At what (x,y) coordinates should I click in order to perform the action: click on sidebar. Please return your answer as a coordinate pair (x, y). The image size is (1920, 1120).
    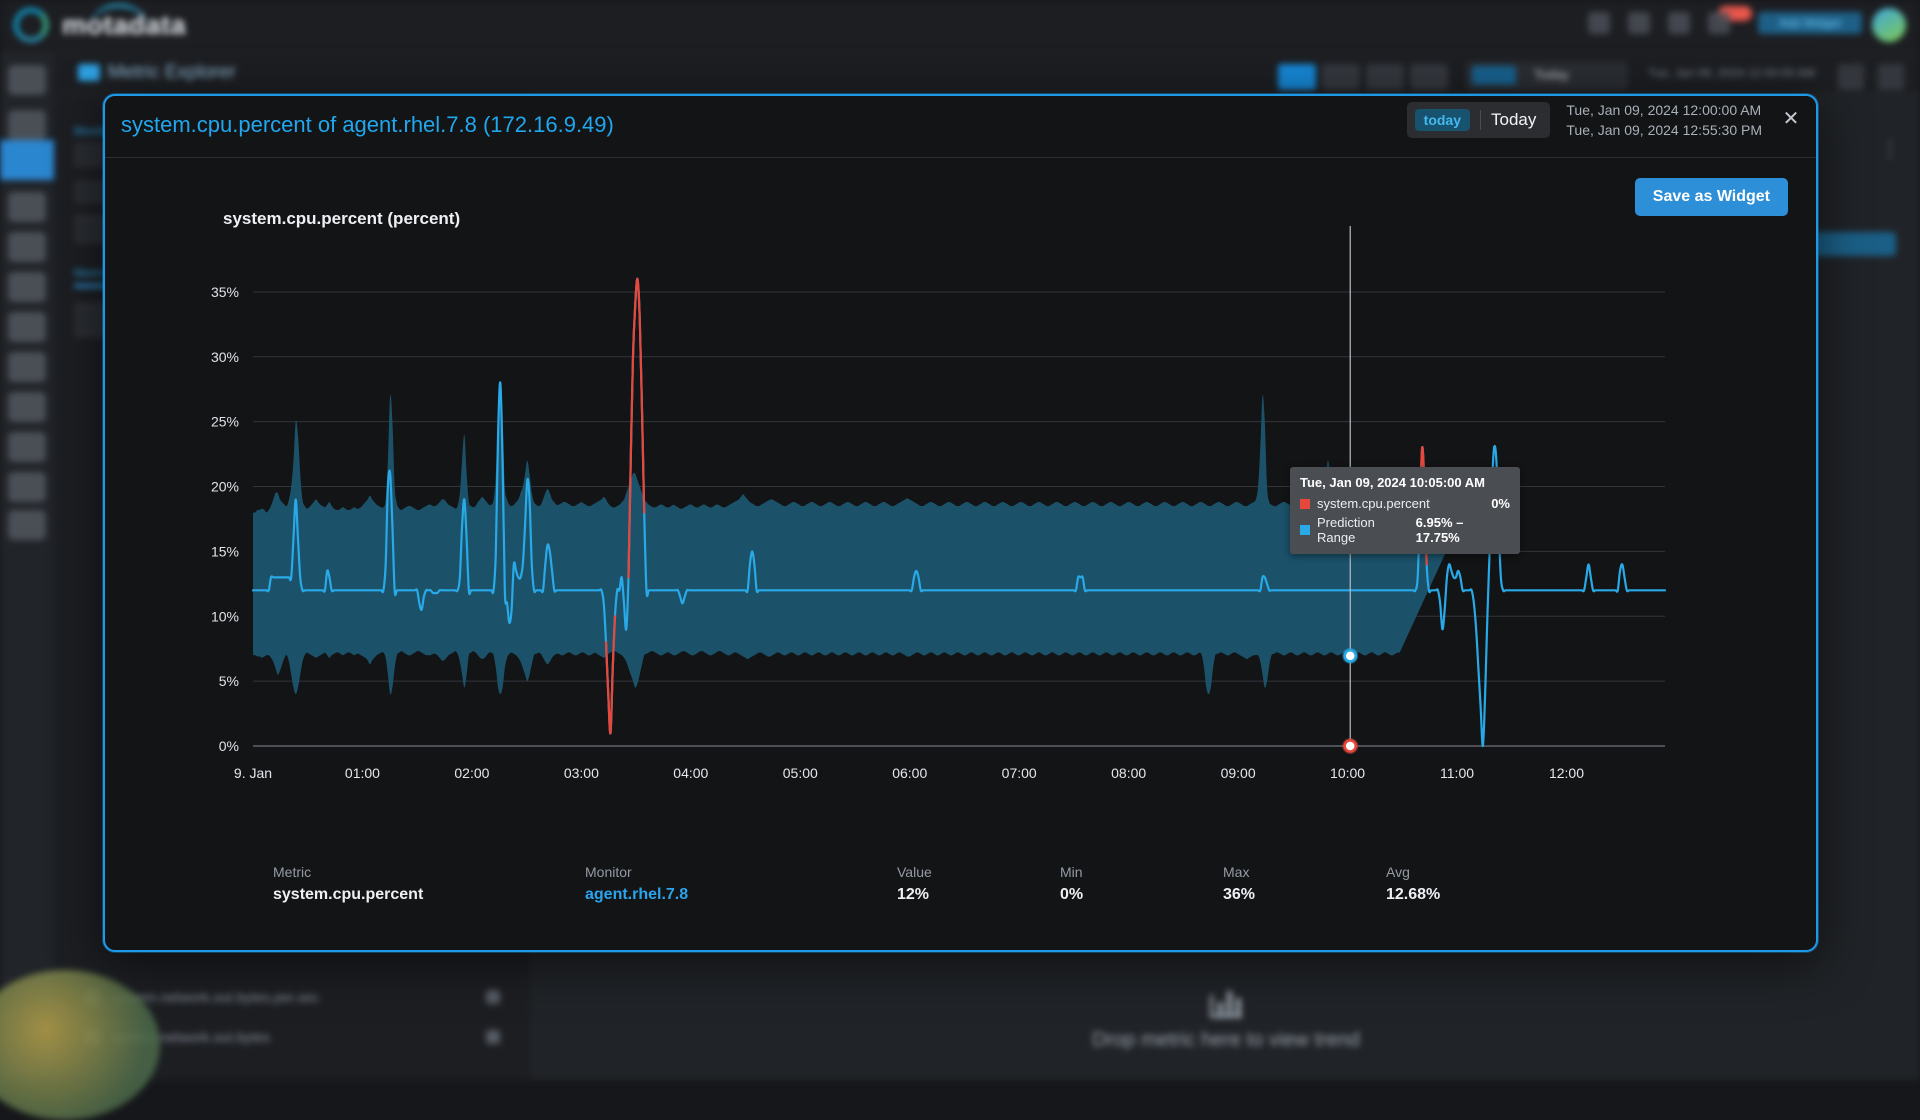
    Looking at the image, I should click on (27, 540).